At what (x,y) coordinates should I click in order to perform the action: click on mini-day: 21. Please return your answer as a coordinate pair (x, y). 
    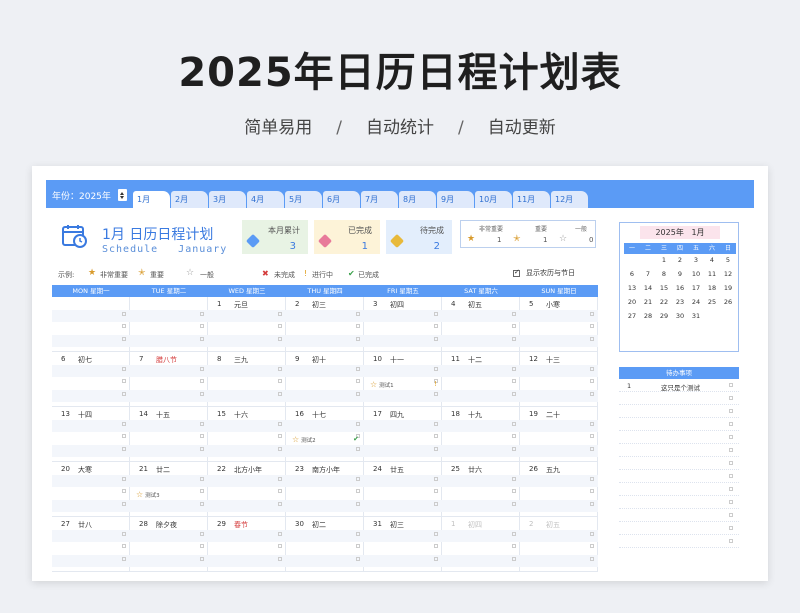
    Looking at the image, I should click on (648, 302).